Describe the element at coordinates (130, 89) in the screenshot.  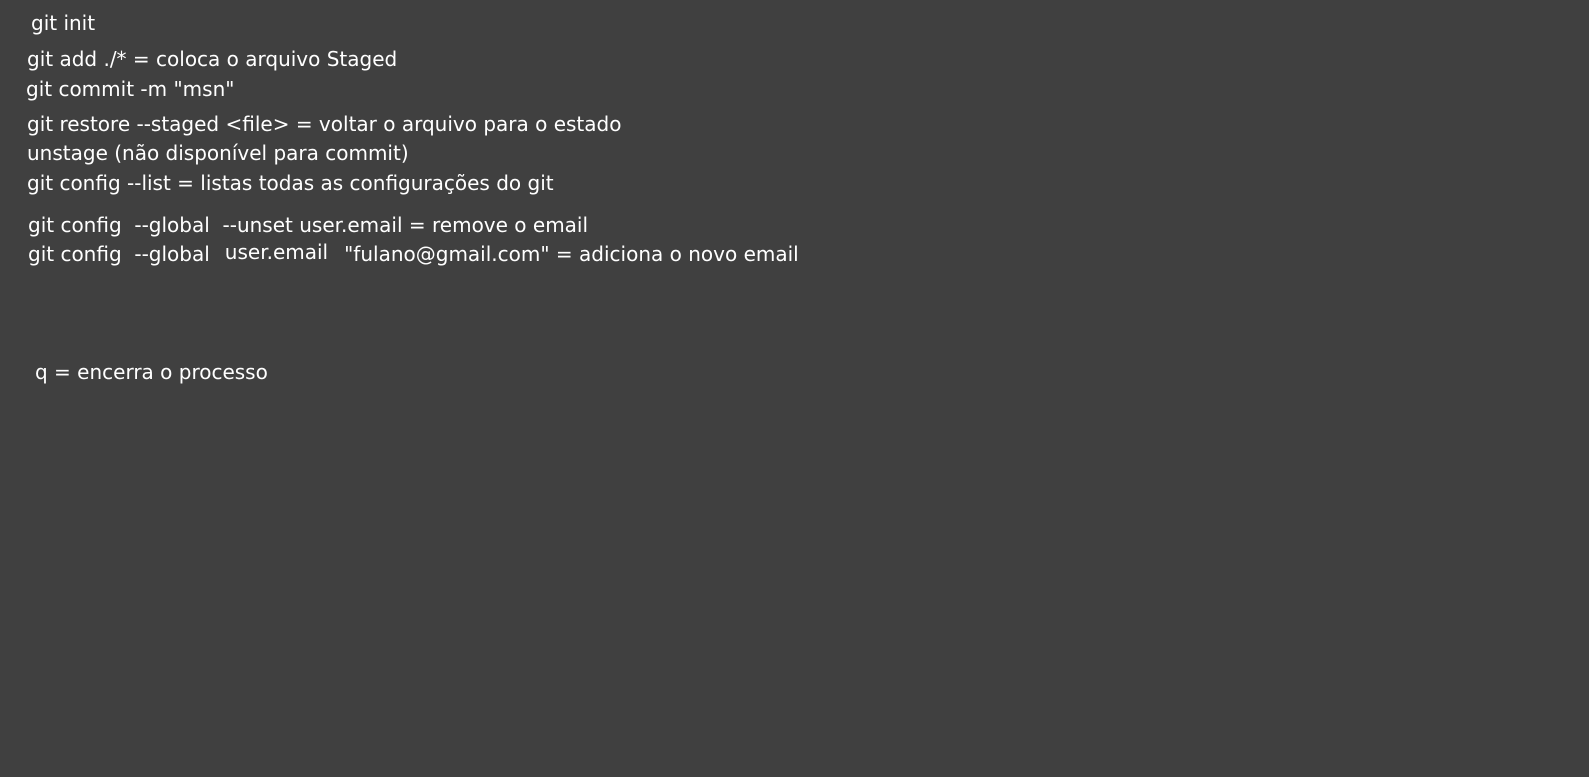
I see `note-git-commit: git commit -m "msn"` at that location.